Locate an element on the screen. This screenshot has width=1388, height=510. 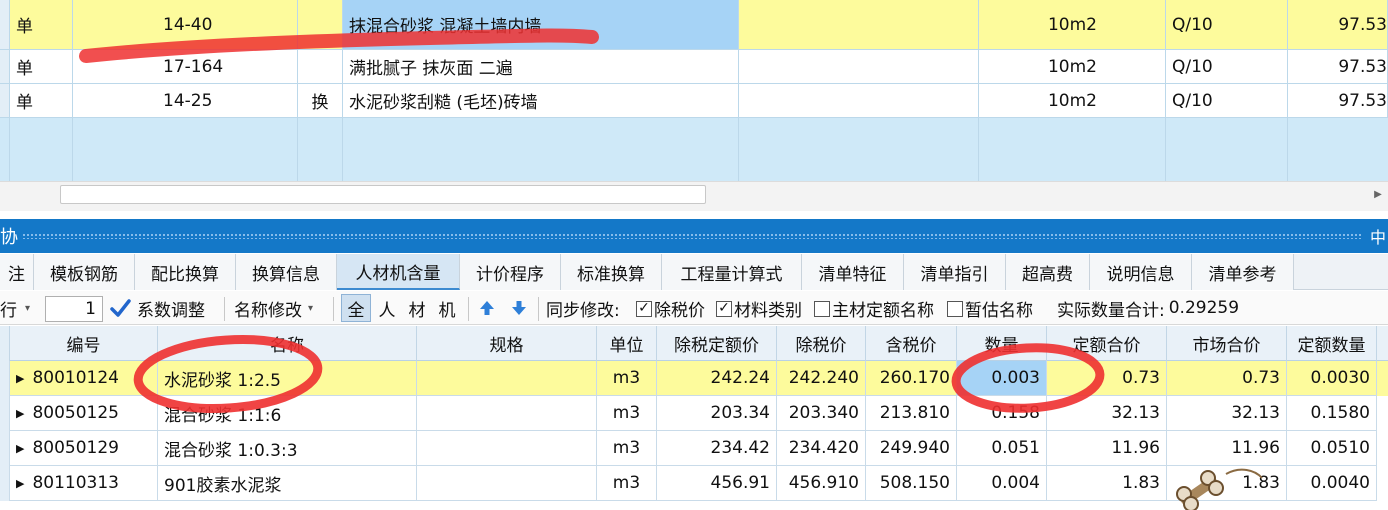
filter-labor-button: 人 is located at coordinates (387, 308).